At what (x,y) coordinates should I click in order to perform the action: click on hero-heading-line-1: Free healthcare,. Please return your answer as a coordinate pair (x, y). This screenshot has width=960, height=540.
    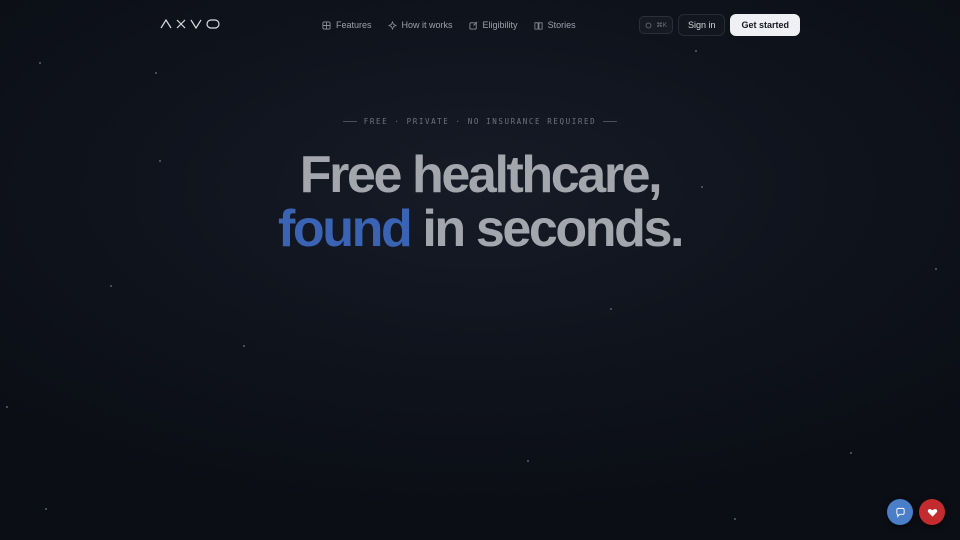
    Looking at the image, I should click on (481, 175).